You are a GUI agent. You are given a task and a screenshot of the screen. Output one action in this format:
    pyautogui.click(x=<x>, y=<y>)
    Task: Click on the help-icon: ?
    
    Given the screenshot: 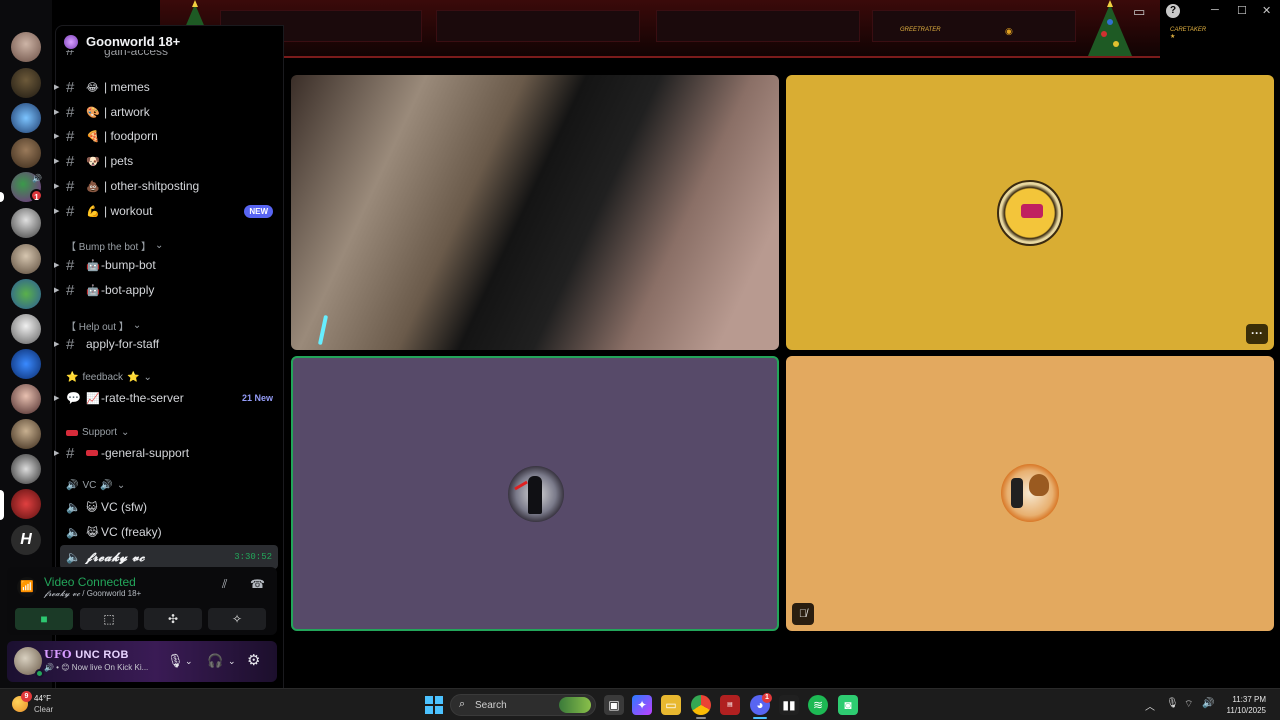 What is the action you would take?
    pyautogui.click(x=1173, y=11)
    